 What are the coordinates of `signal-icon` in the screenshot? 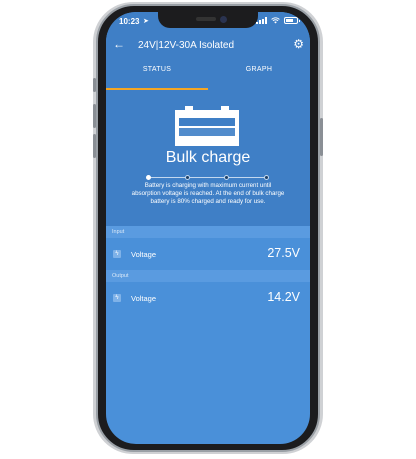 It's located at (261, 20).